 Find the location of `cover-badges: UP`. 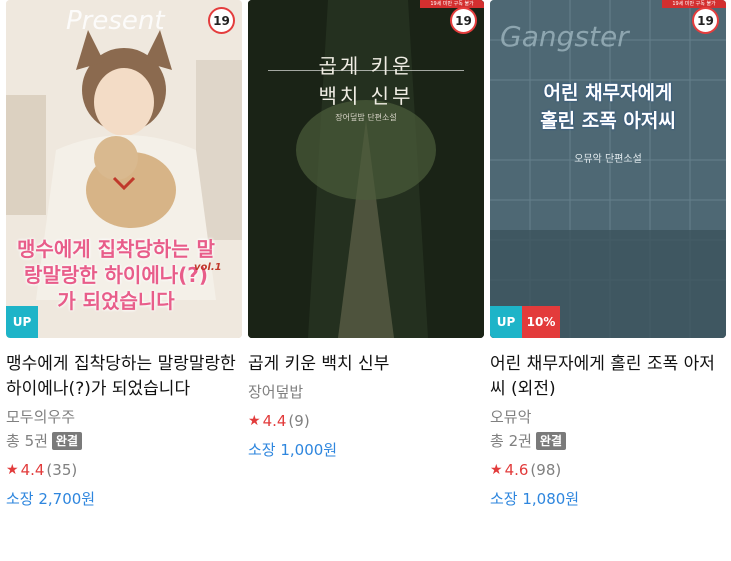

cover-badges: UP is located at coordinates (22, 322).